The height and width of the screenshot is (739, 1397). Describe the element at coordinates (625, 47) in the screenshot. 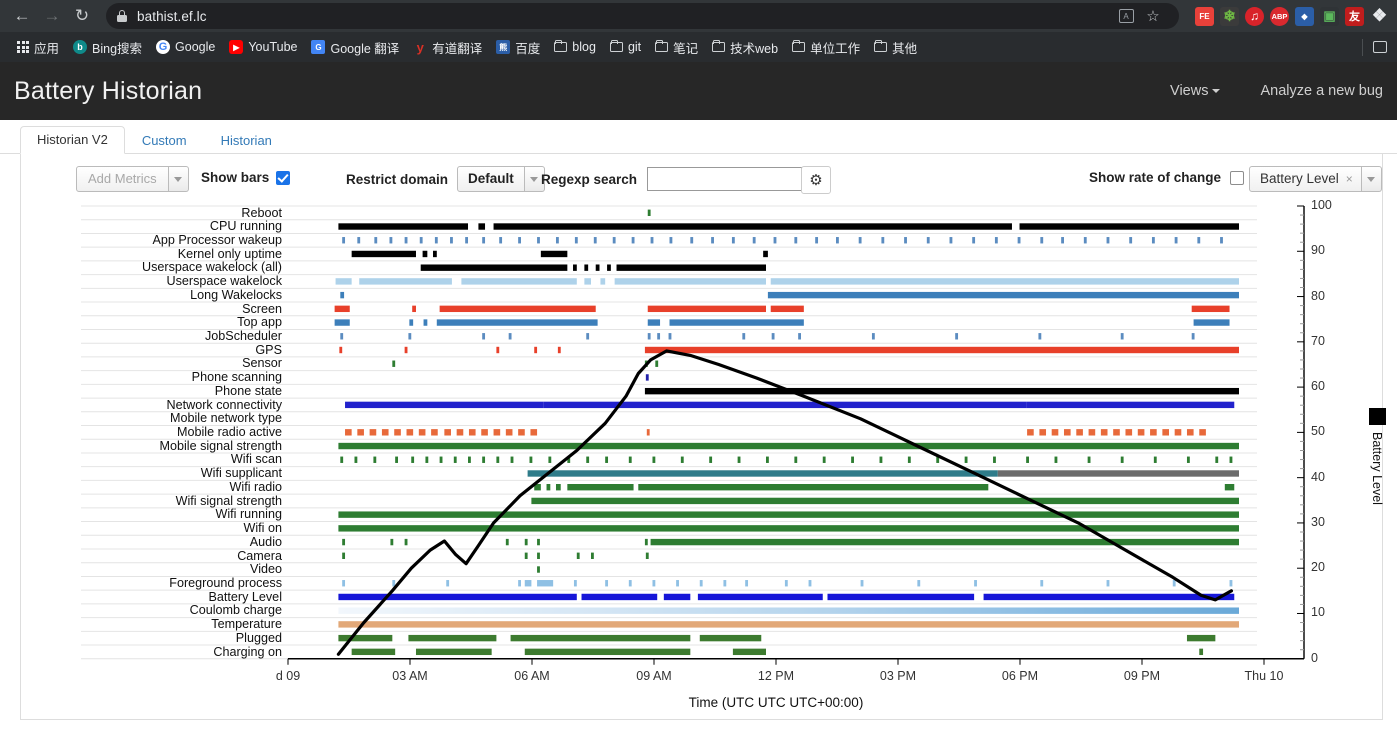

I see `bookmark-folder-git: git` at that location.